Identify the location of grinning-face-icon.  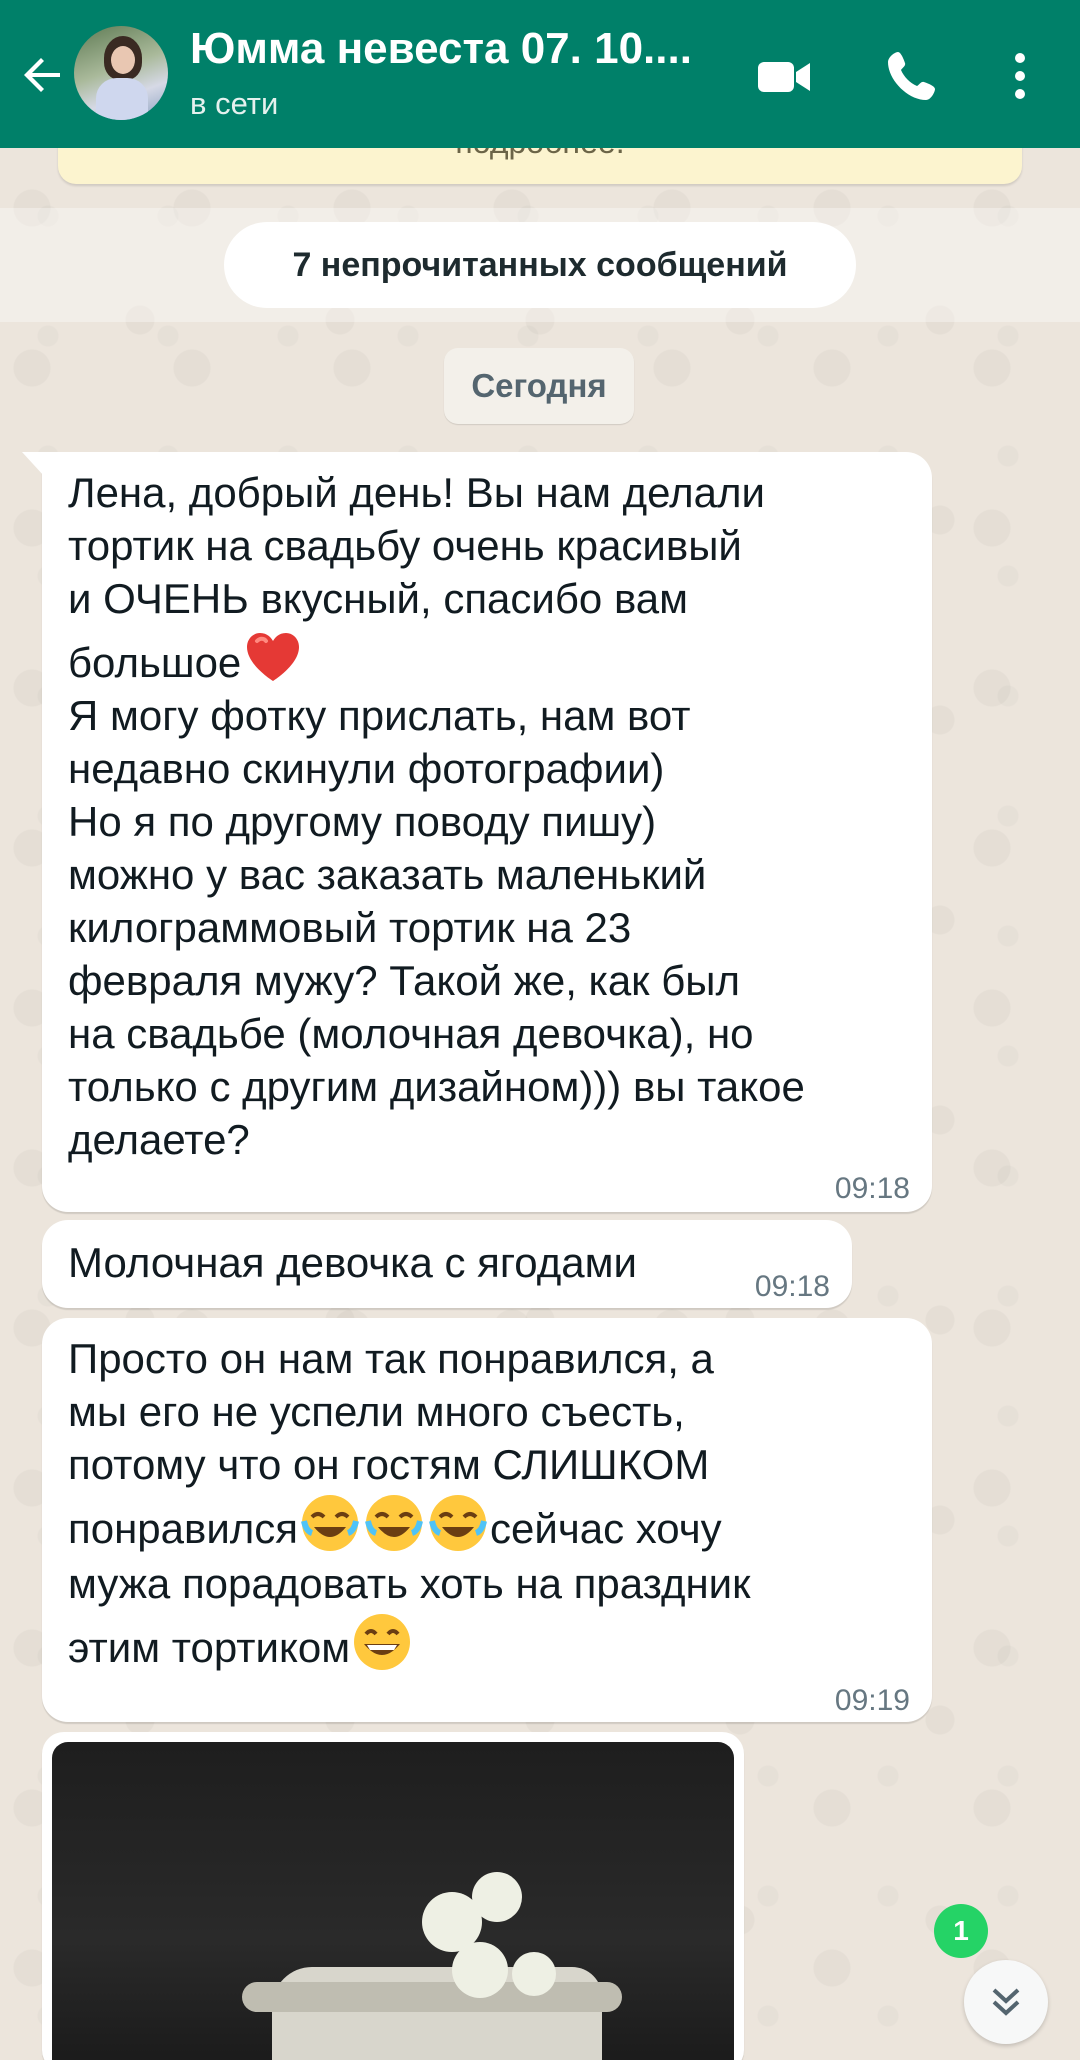
(382, 1642).